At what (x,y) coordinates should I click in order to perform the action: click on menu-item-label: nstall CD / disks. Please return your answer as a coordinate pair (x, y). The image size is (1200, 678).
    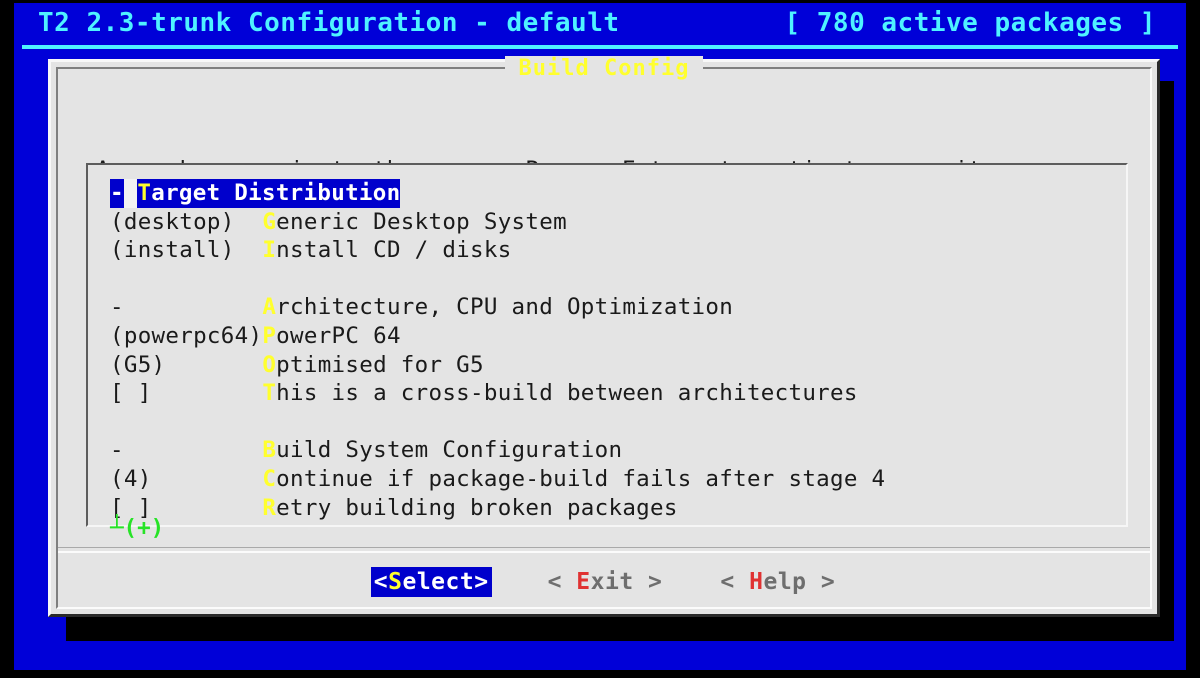
    Looking at the image, I should click on (394, 250).